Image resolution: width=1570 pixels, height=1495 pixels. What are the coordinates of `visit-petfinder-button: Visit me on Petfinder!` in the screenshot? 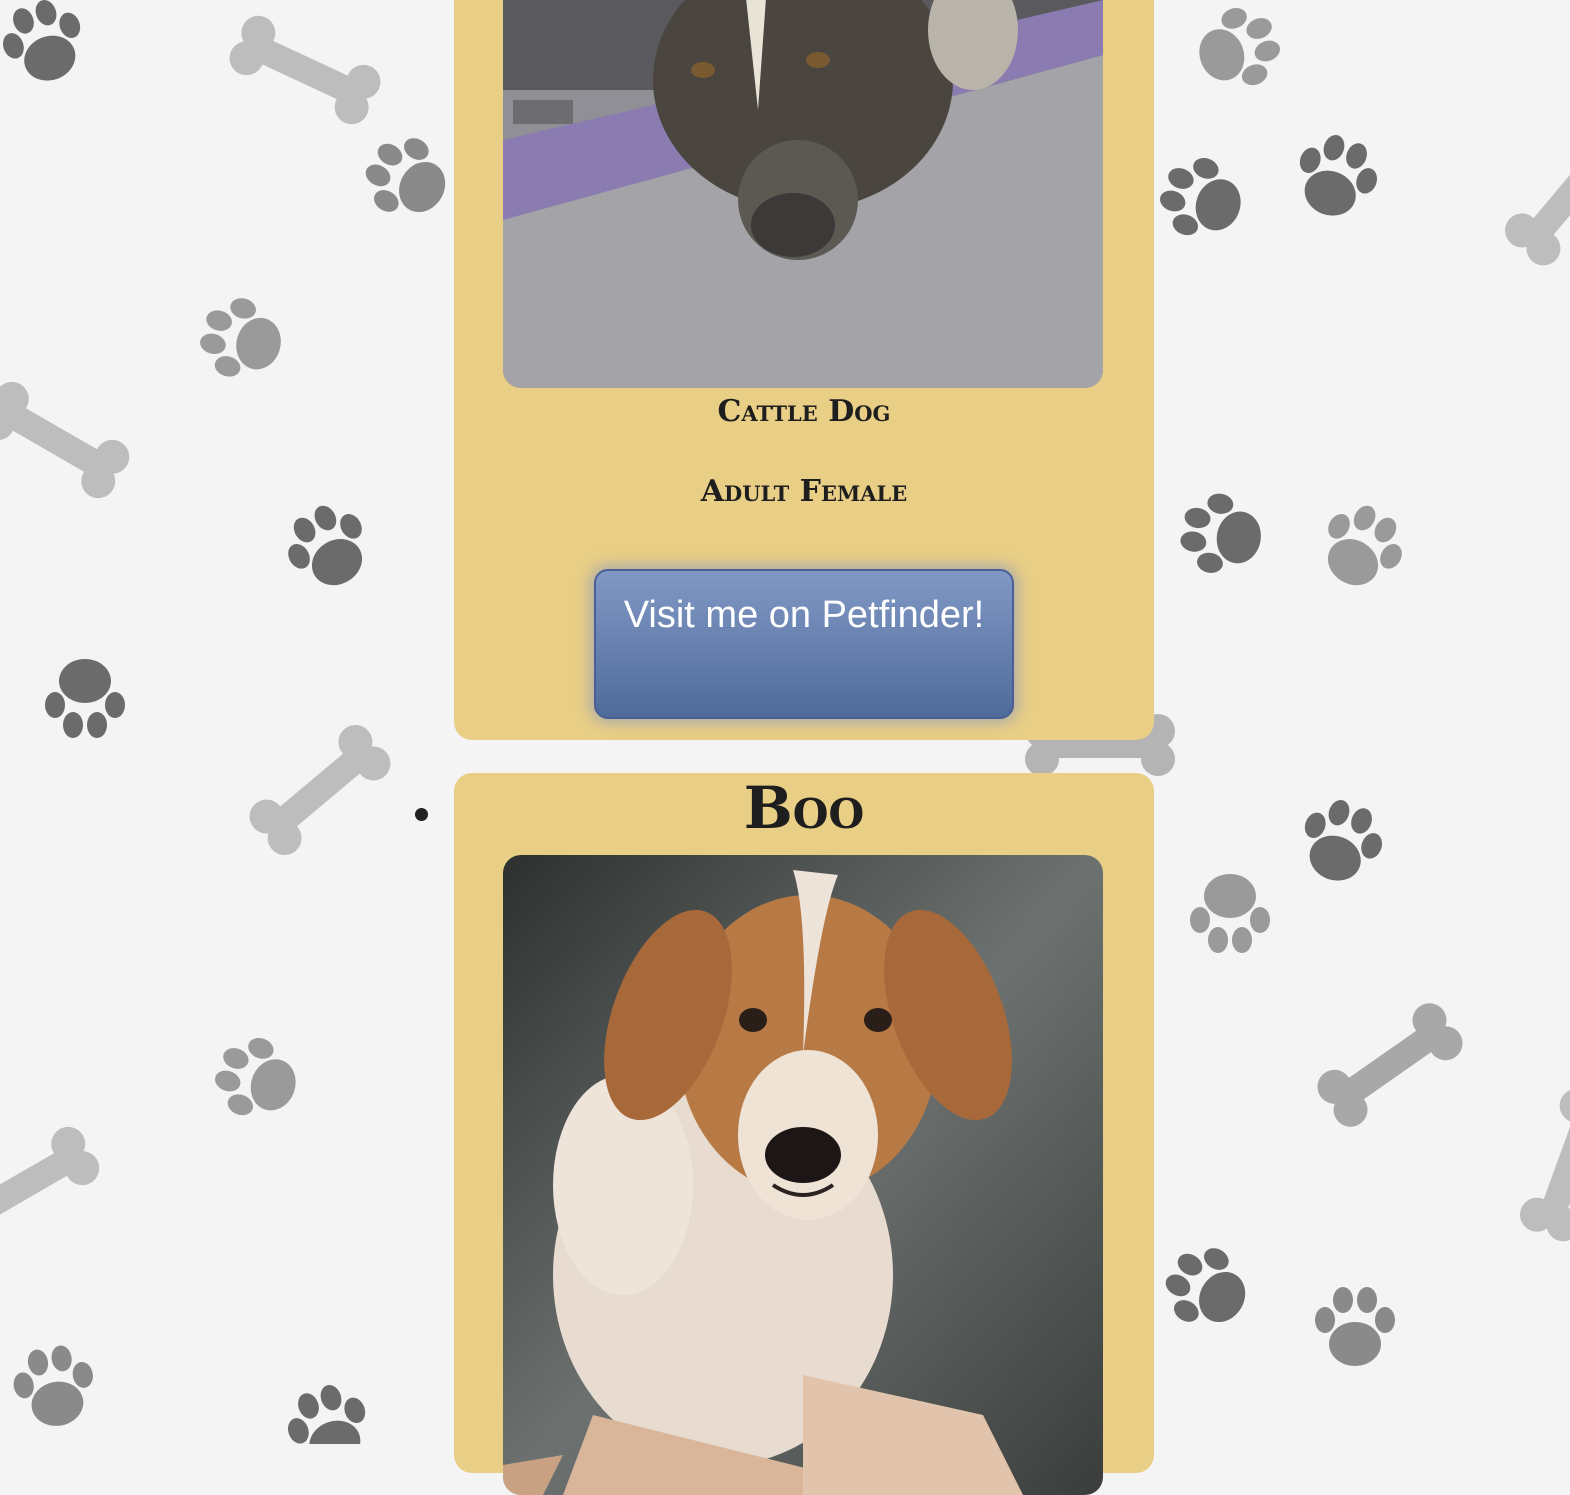 It's located at (804, 644).